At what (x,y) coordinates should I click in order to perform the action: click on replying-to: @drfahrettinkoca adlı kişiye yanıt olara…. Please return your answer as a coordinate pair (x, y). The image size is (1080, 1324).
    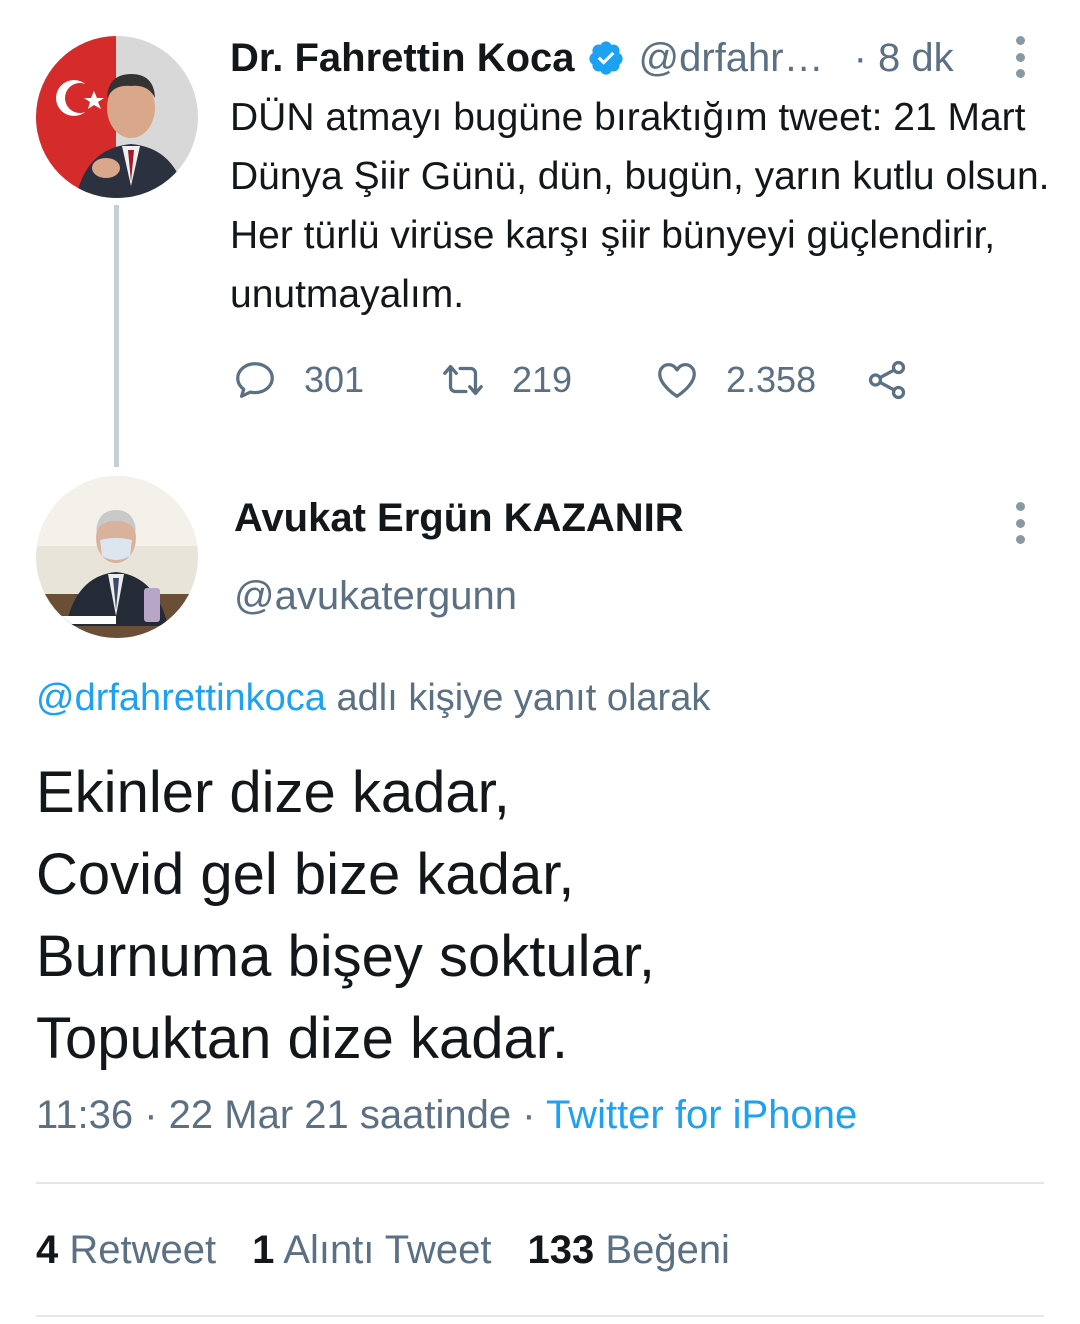
    Looking at the image, I should click on (373, 698).